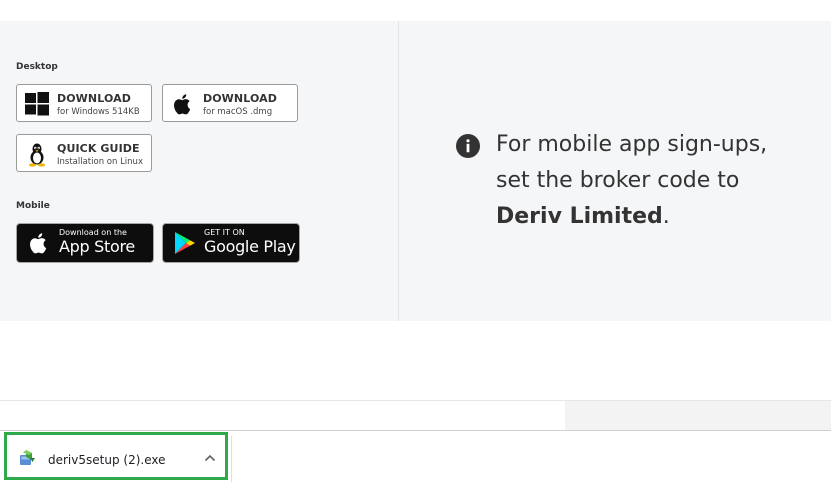 Image resolution: width=831 pixels, height=484 pixels. Describe the element at coordinates (632, 144) in the screenshot. I see `notice-line-1: For mobile app sign-ups,` at that location.